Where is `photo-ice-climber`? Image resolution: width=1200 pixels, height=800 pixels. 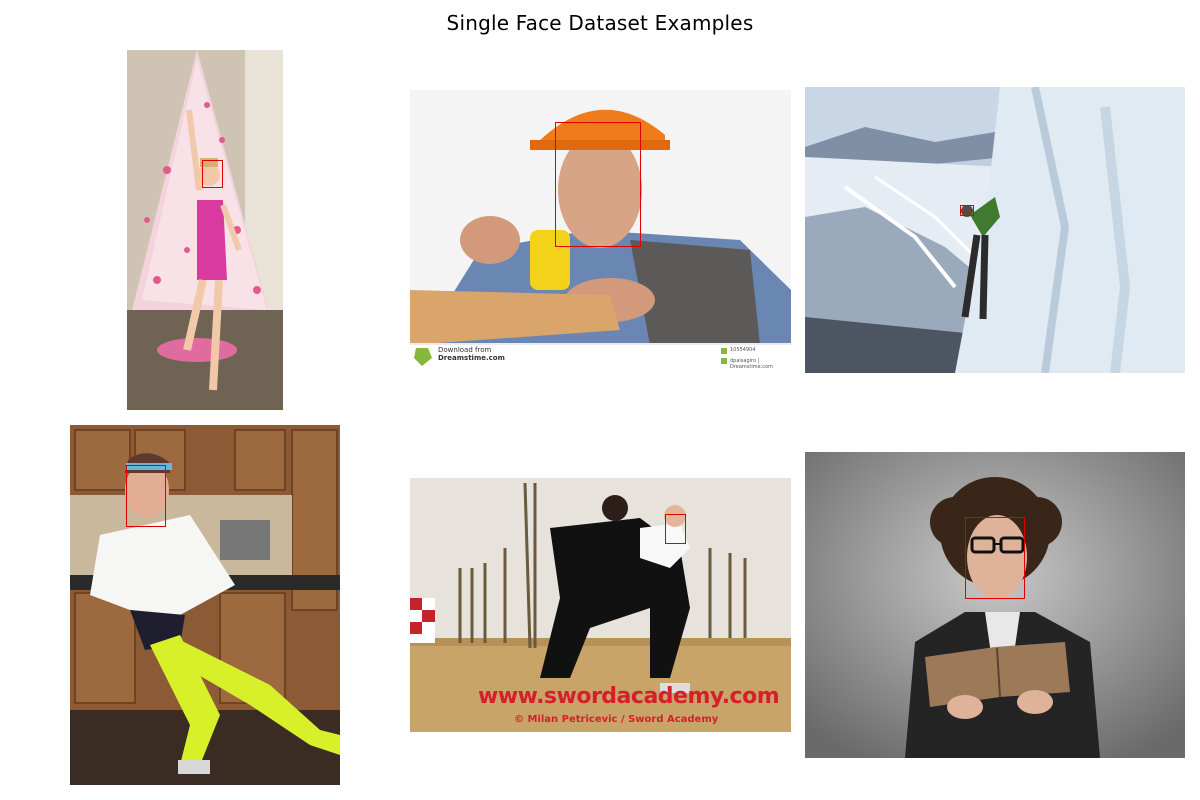 photo-ice-climber is located at coordinates (995, 230).